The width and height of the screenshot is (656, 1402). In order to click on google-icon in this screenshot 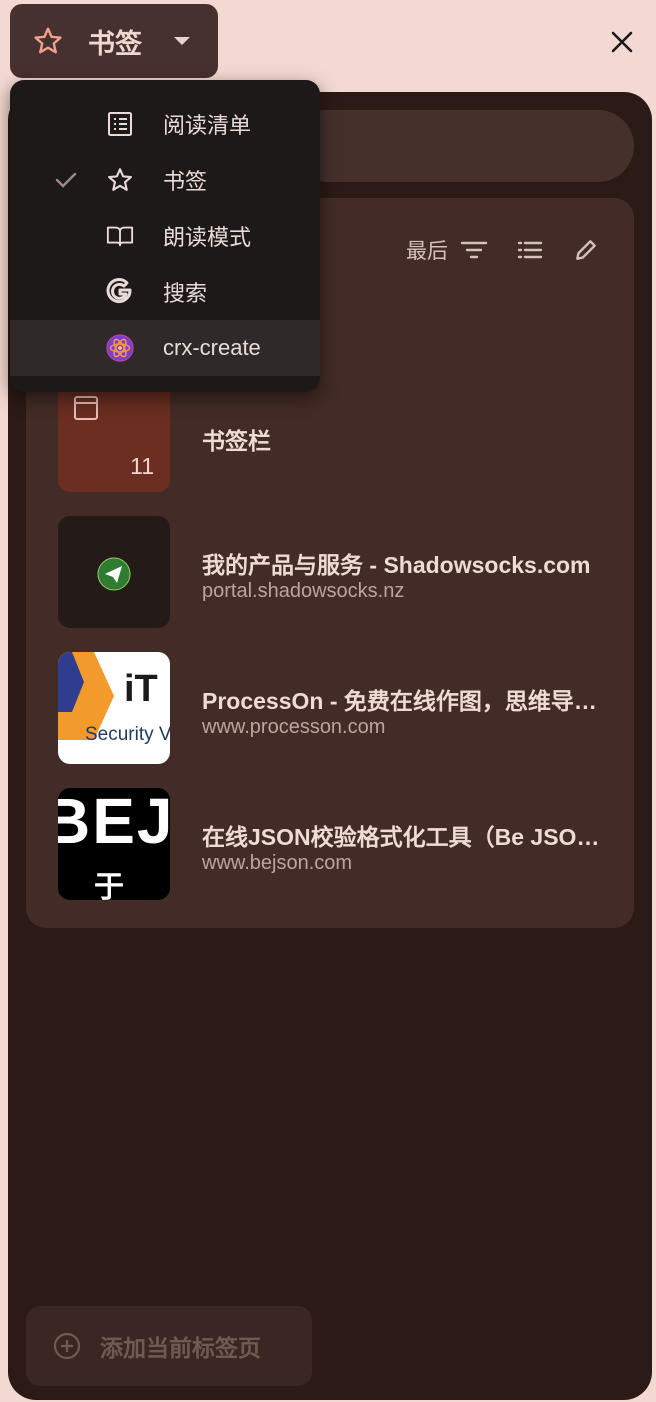, I will do `click(120, 292)`.